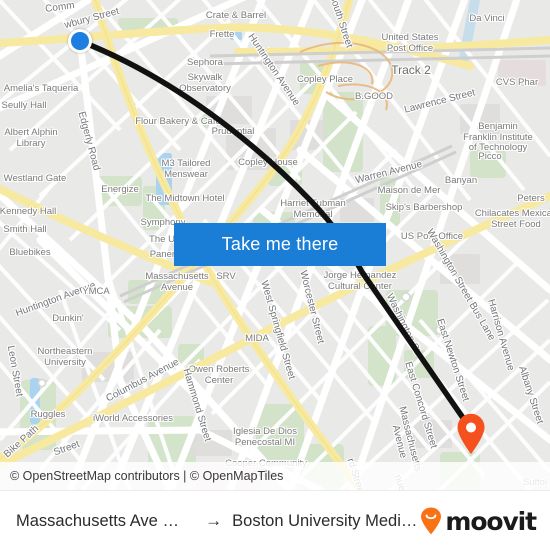 The image size is (550, 550). Describe the element at coordinates (431, 521) in the screenshot. I see `moovit-pin-icon` at that location.